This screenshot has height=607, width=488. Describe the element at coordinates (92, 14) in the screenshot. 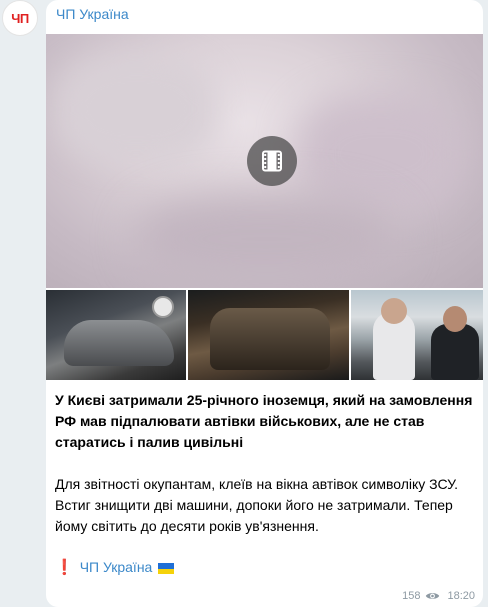

I see `channel-name-link: ЧП Україна` at that location.